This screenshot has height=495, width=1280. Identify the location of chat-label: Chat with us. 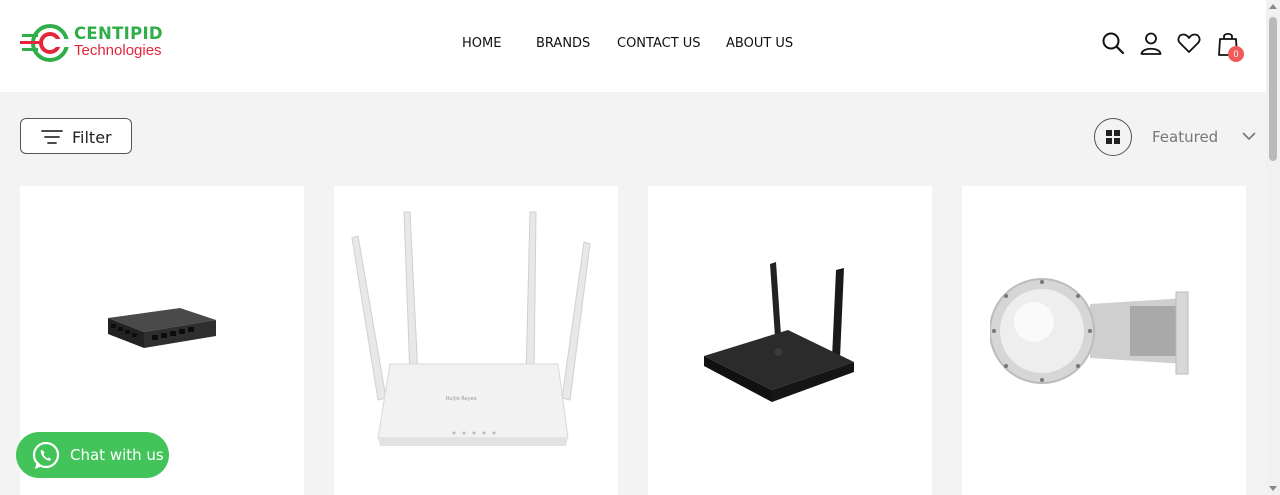
(117, 455).